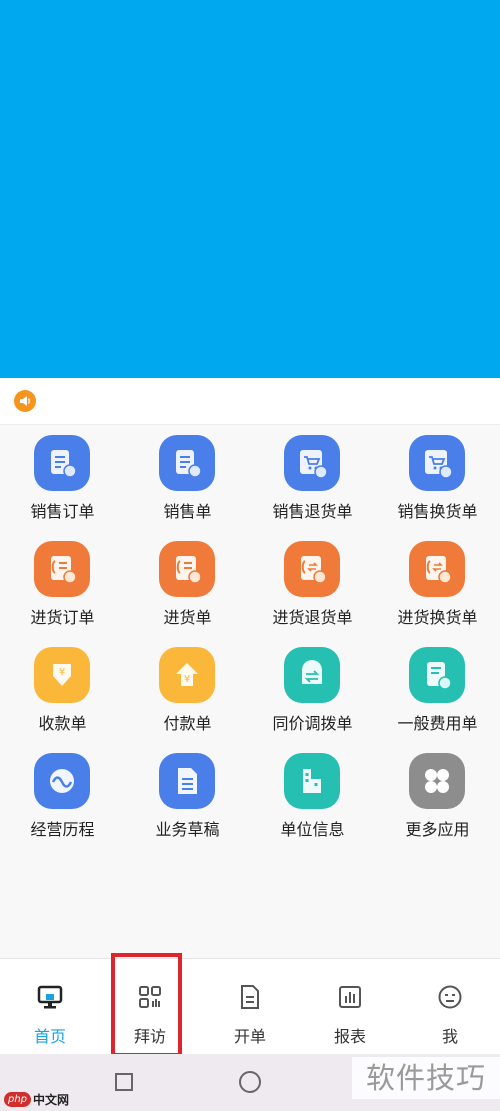 The width and height of the screenshot is (500, 1111). Describe the element at coordinates (62, 723) in the screenshot. I see `tile-label: 收款单` at that location.